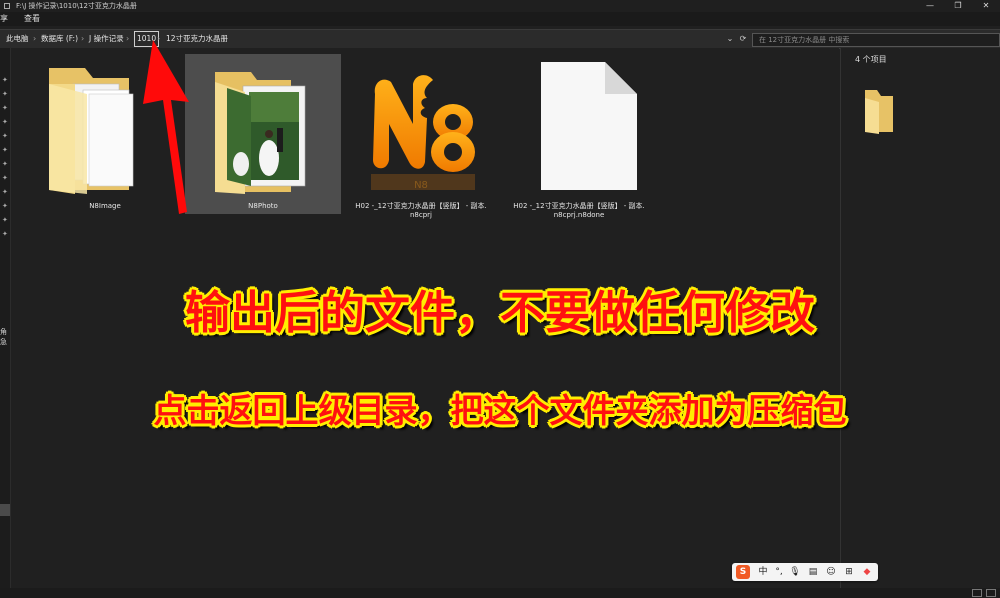 This screenshot has width=1000, height=598. I want to click on chevron-down-icon: ⌄, so click(730, 39).